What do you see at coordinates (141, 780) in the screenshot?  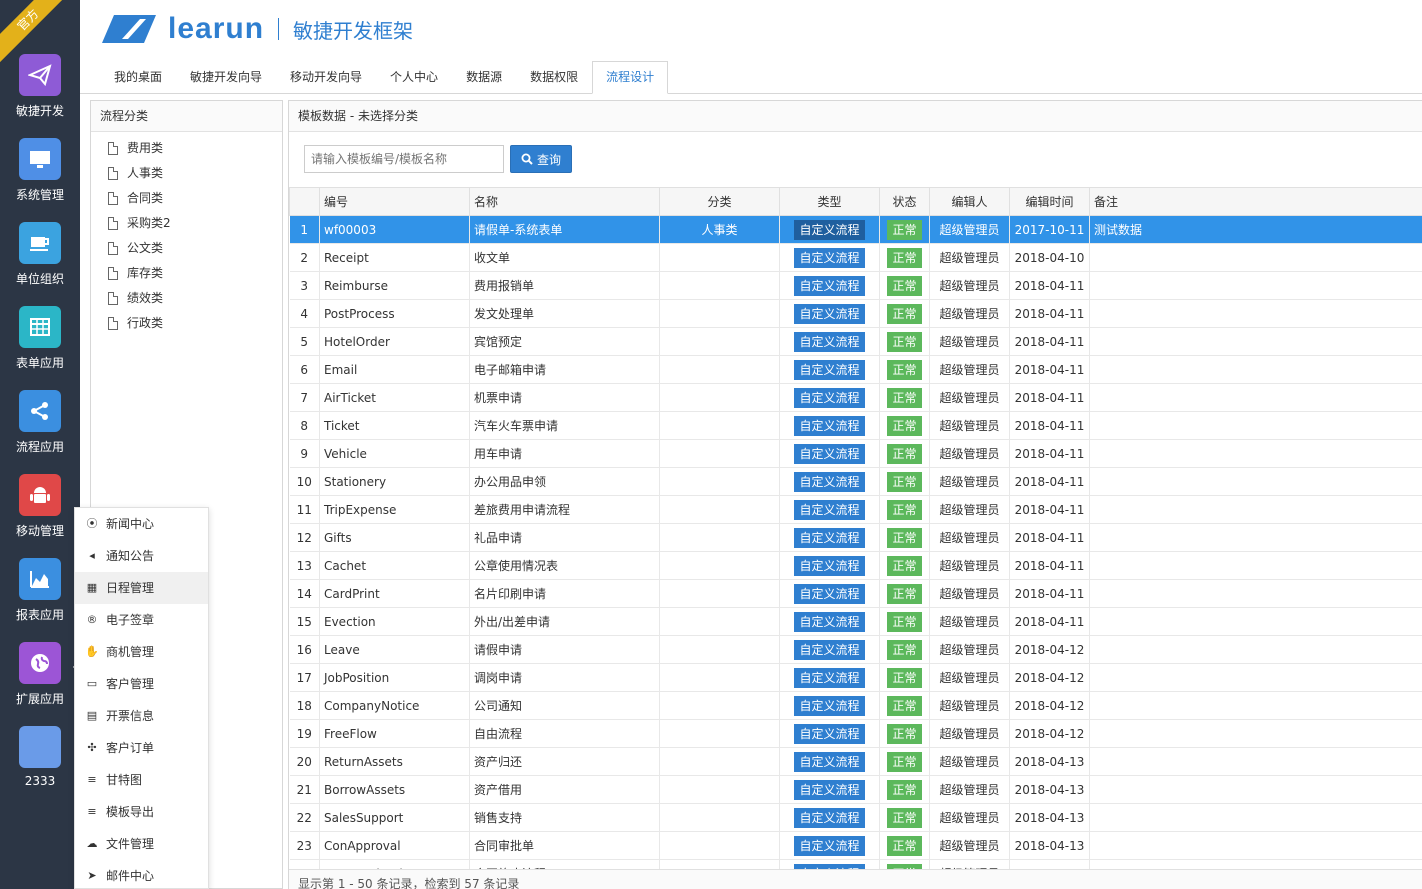 I see `menu-item: ≡ 甘特图` at bounding box center [141, 780].